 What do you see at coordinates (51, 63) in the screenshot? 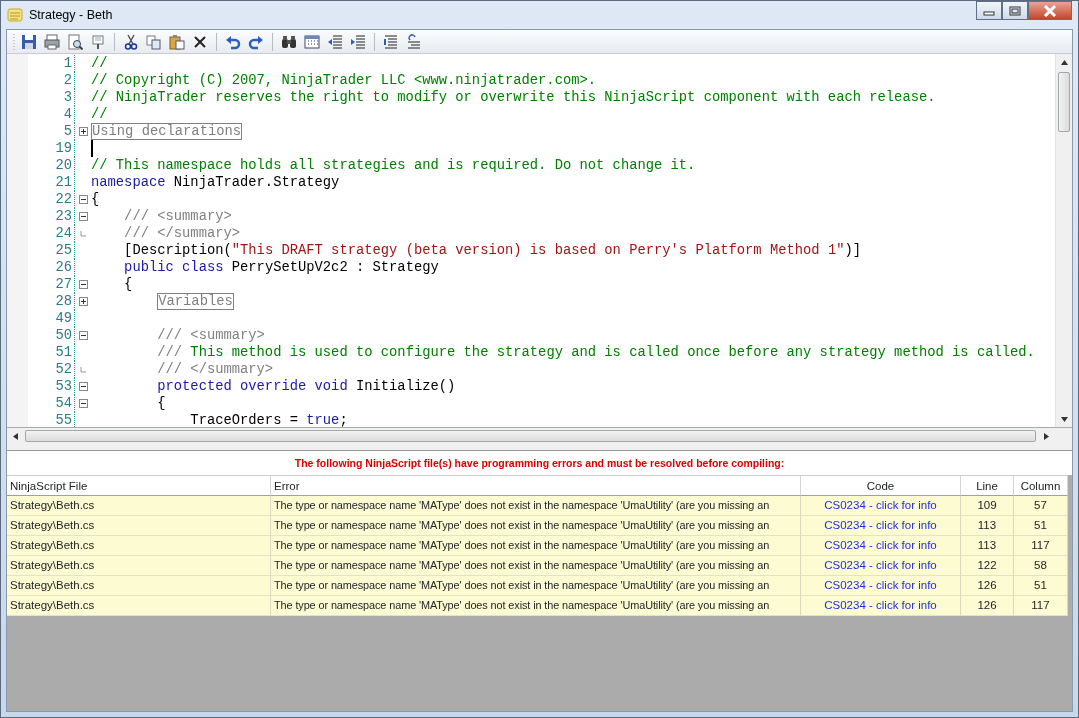
I see `line-number: 1` at bounding box center [51, 63].